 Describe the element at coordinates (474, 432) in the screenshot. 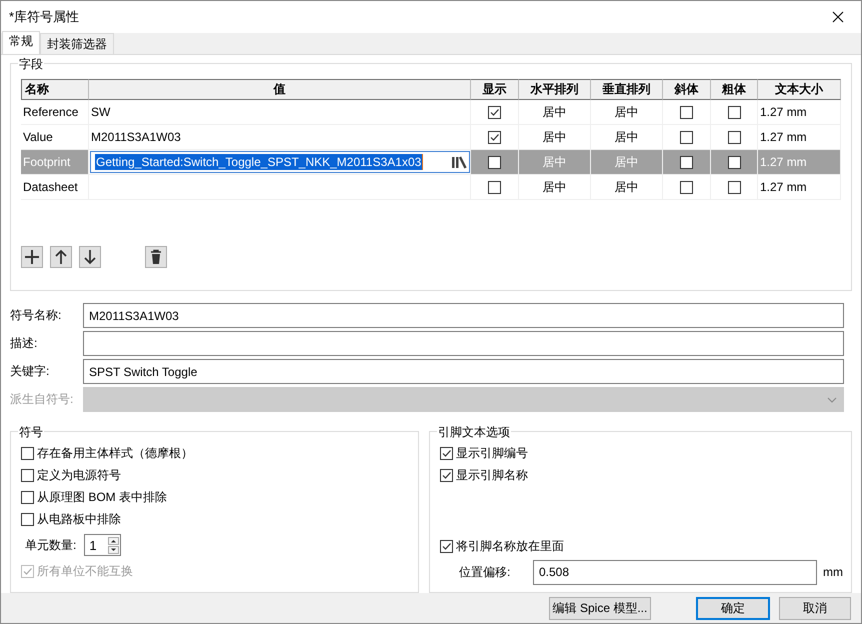

I see `group-title: 引脚文本选项` at that location.